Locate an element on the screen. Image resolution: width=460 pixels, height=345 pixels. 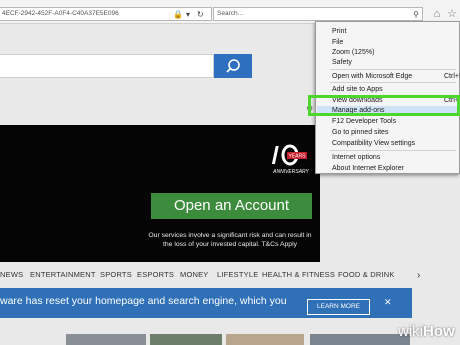
lock-icon: 🔒 is located at coordinates (178, 14).